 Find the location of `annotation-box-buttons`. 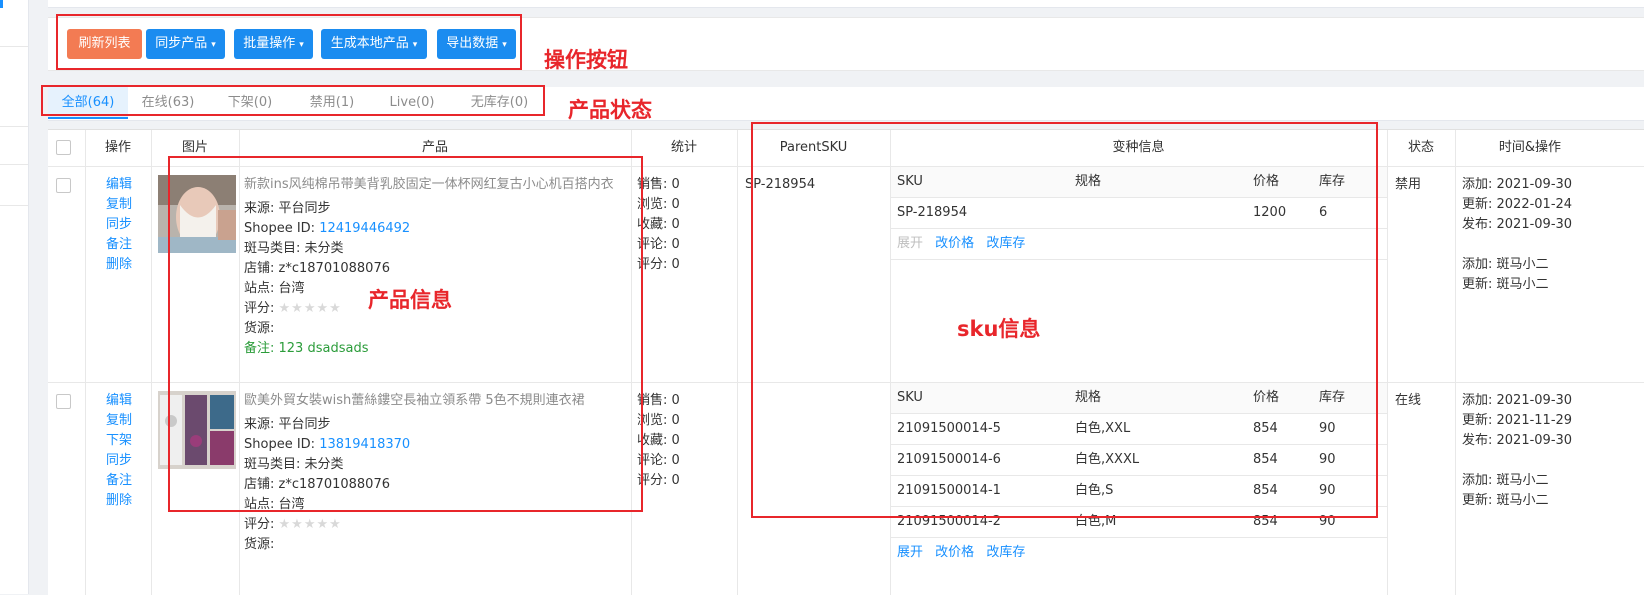

annotation-box-buttons is located at coordinates (289, 42).